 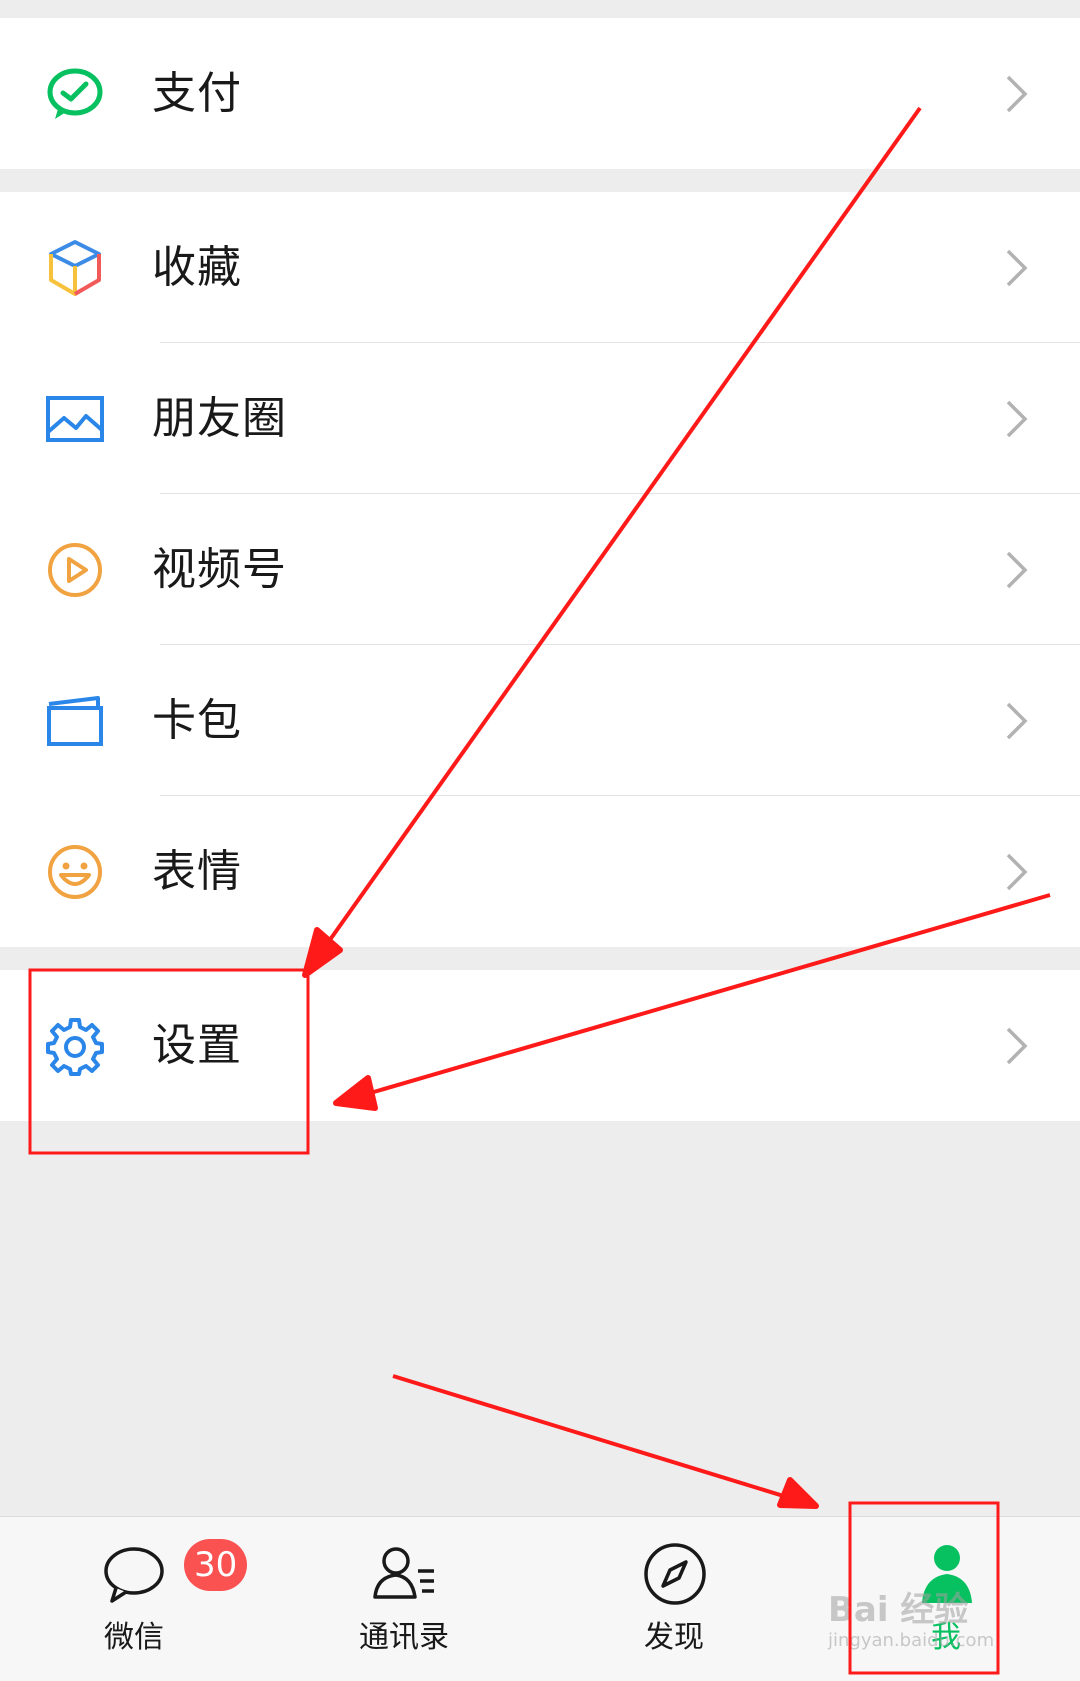 I want to click on menu-item-stickers: 表情, so click(x=540, y=871).